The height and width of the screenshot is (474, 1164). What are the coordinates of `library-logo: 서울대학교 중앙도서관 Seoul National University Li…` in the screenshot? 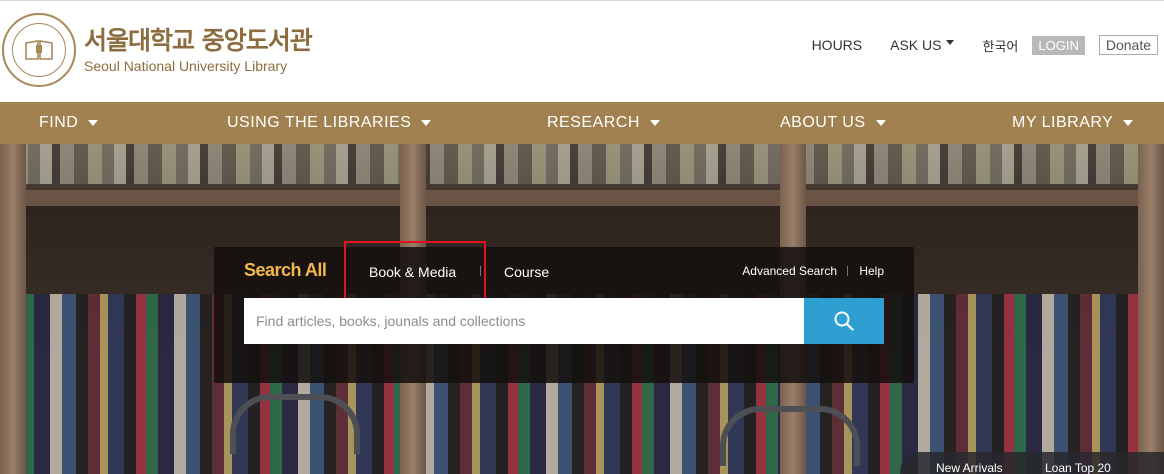 It's located at (156, 50).